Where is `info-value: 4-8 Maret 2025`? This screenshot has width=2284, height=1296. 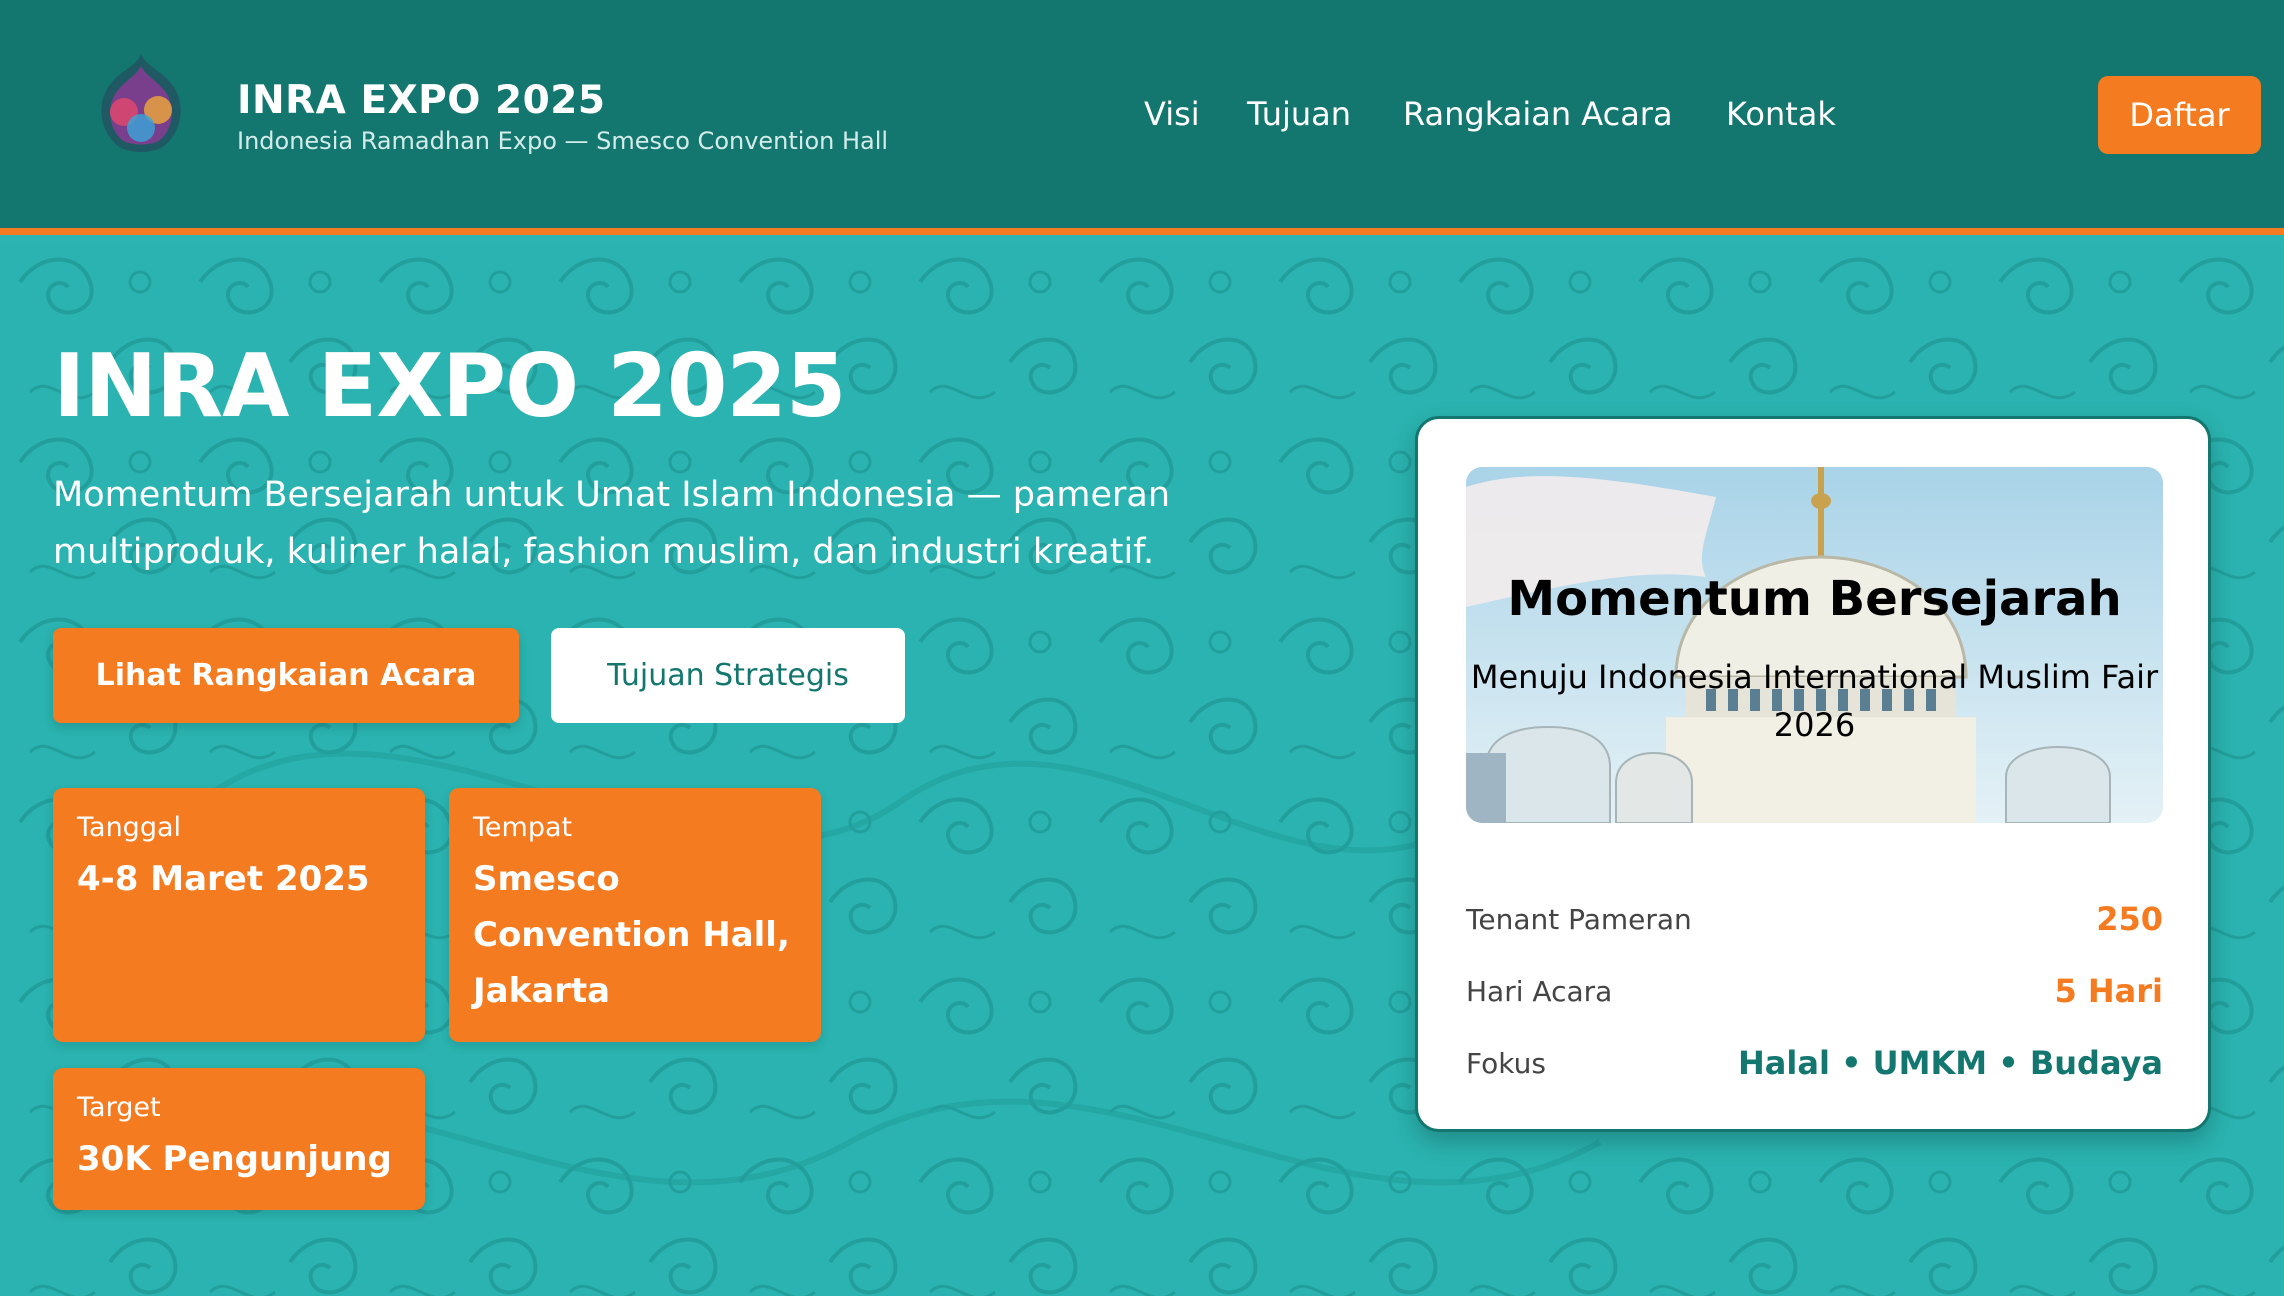
info-value: 4-8 Maret 2025 is located at coordinates (223, 879).